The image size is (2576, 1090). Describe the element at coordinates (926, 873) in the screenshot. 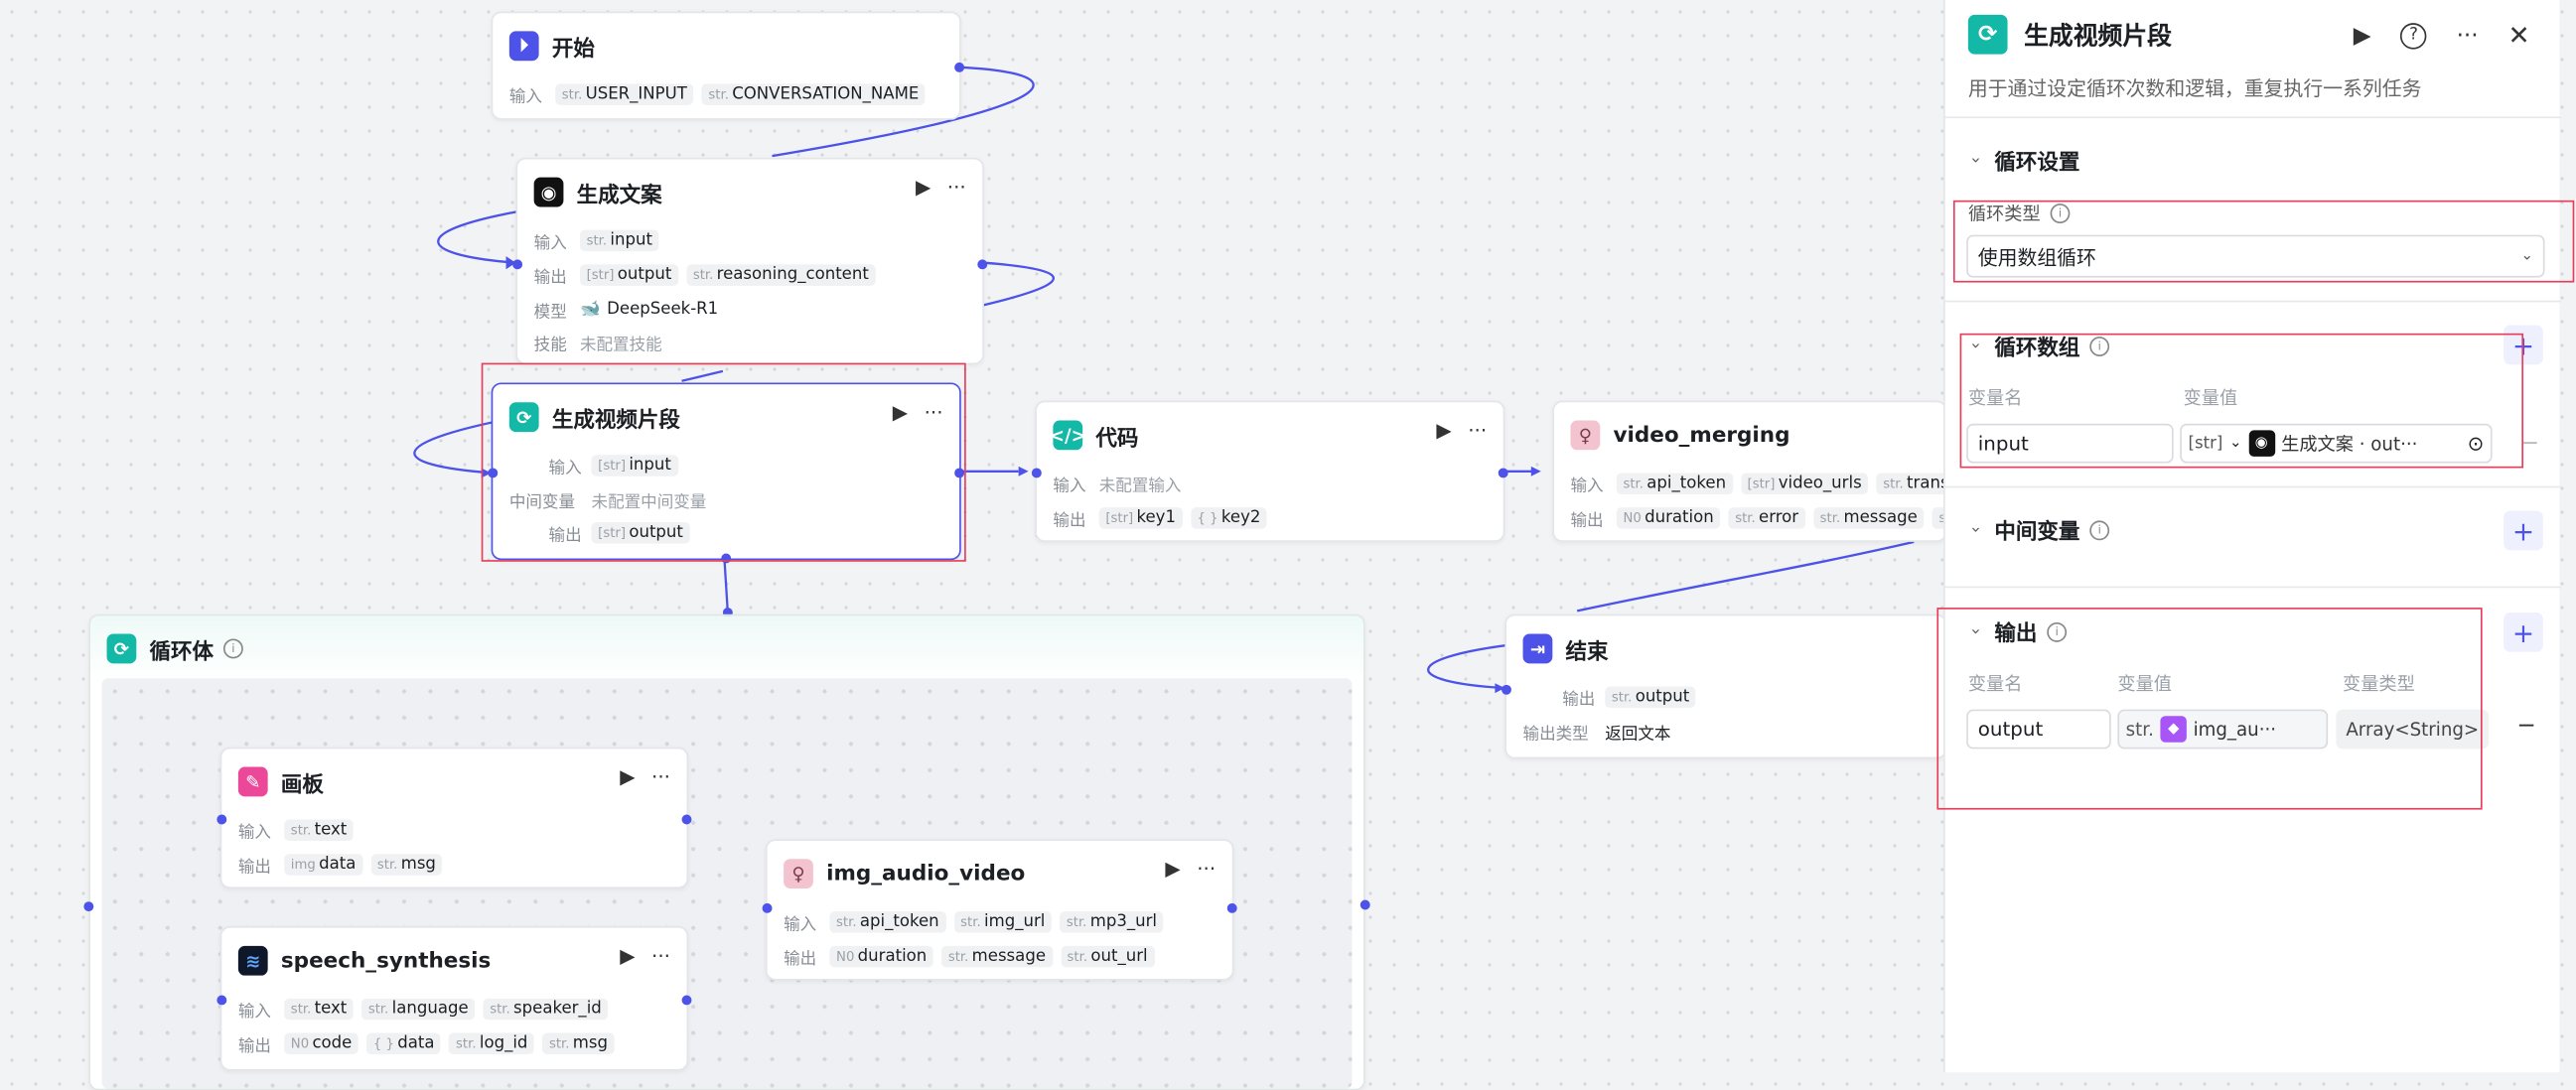

I see `node-title: img_audio_video` at that location.